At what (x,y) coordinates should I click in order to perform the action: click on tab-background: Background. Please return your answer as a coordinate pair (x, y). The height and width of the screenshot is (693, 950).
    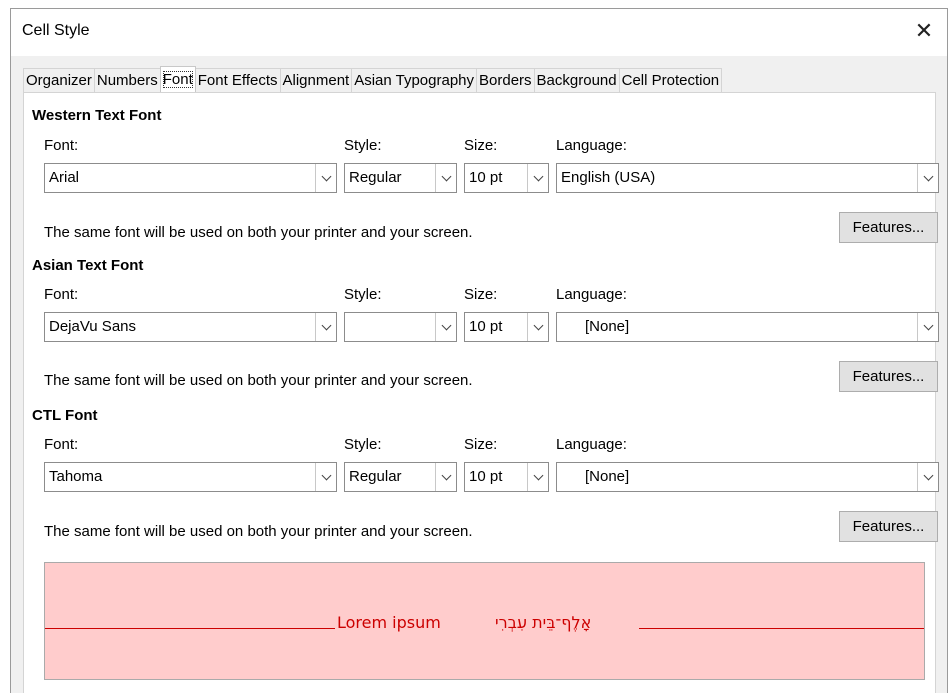
    Looking at the image, I should click on (576, 80).